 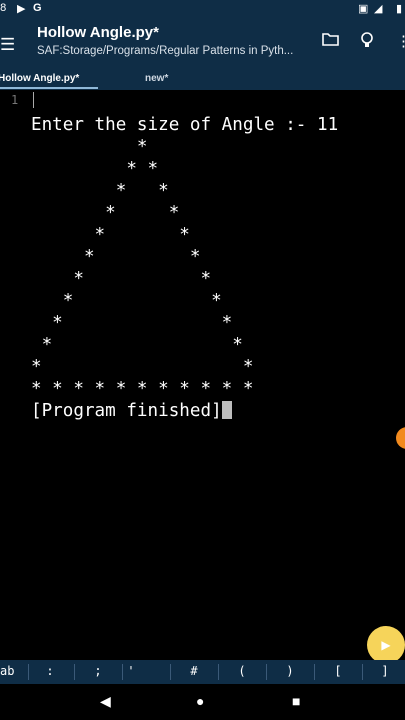 What do you see at coordinates (185, 125) in the screenshot?
I see `console-prompt: Enter the size of Angle :- 11` at bounding box center [185, 125].